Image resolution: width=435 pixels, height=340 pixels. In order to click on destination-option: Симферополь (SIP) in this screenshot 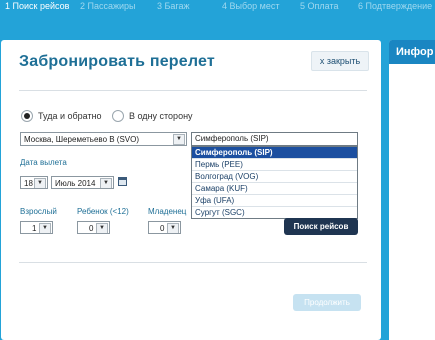, I will do `click(274, 153)`.